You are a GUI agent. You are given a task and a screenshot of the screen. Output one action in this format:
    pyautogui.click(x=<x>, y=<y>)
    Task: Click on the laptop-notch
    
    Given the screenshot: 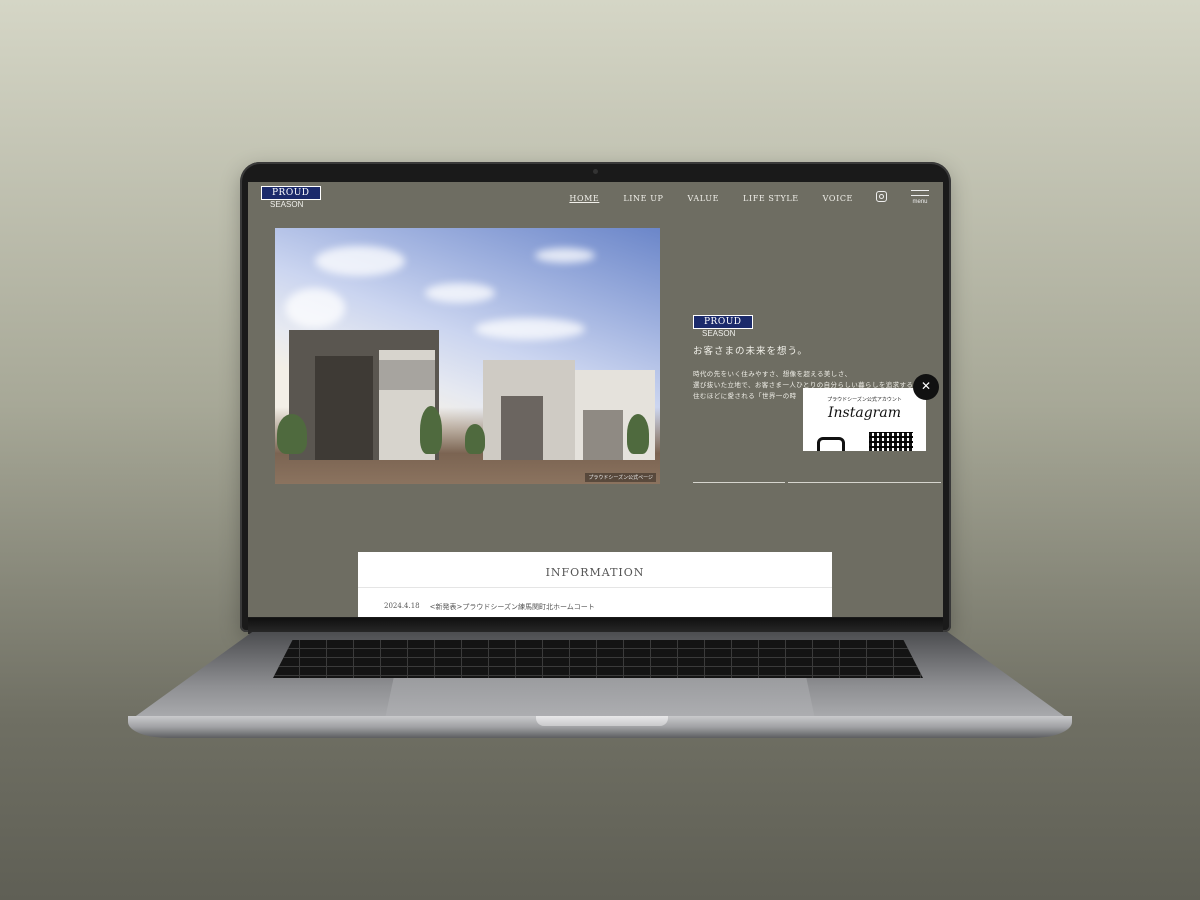 What is the action you would take?
    pyautogui.click(x=602, y=721)
    